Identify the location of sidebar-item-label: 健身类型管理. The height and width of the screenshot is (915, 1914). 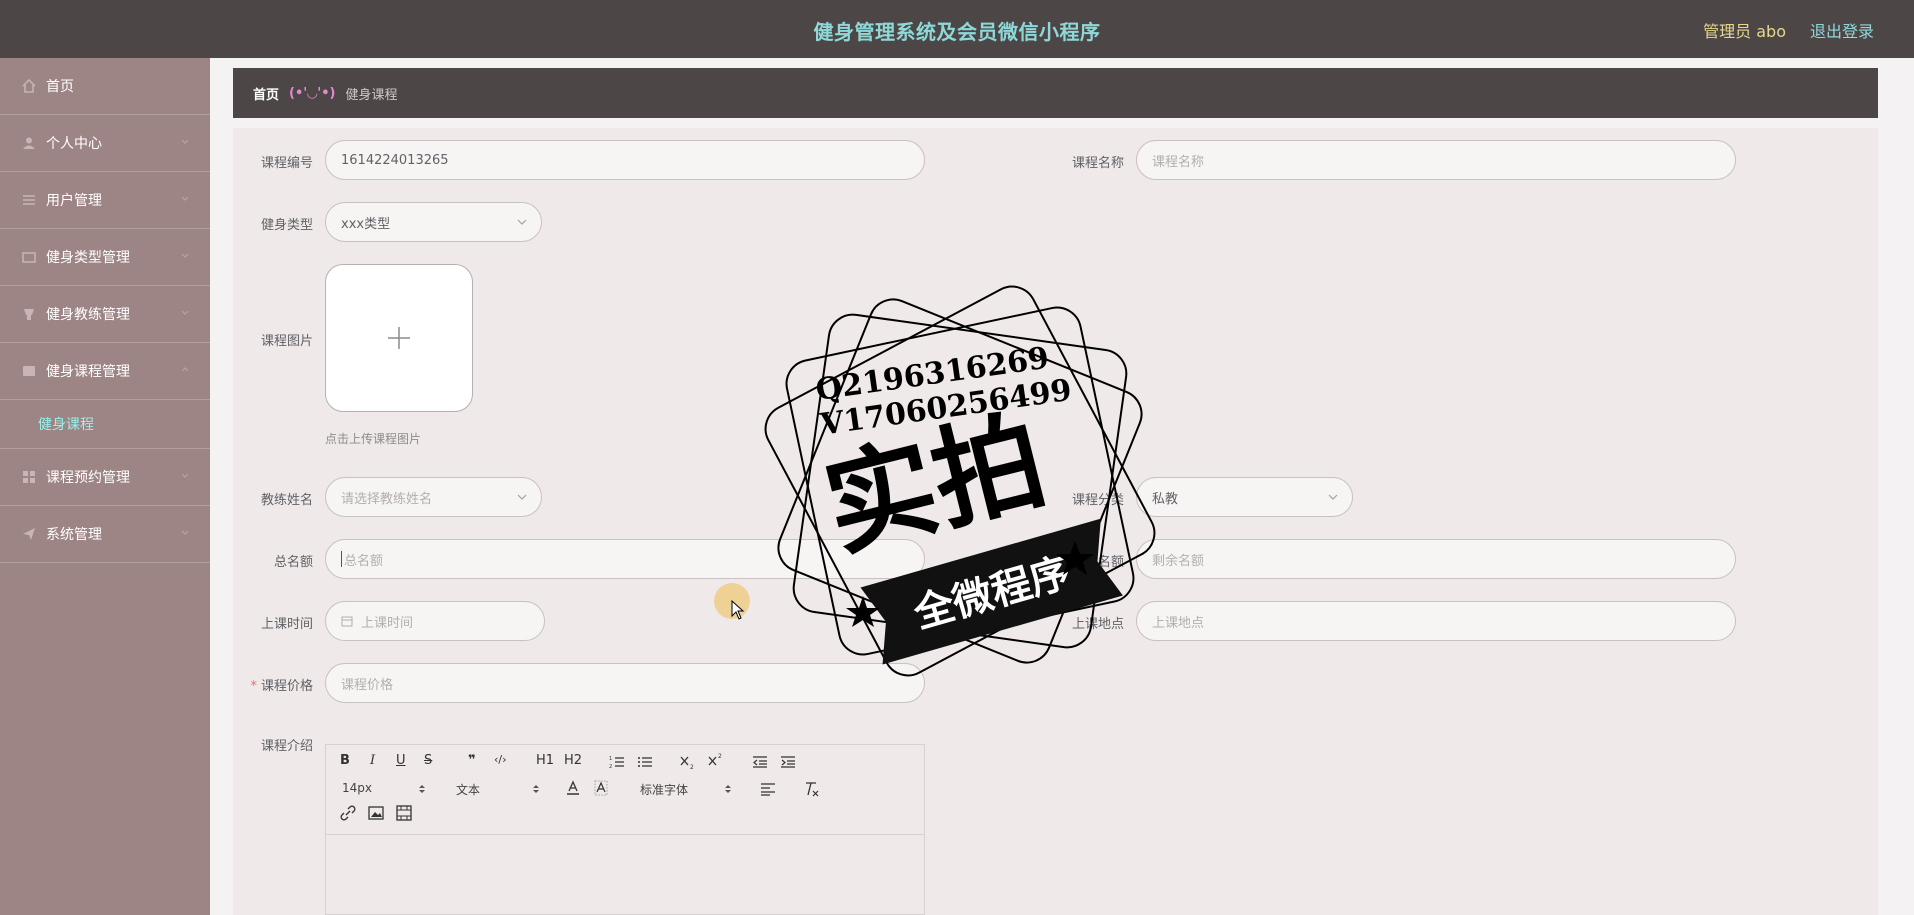
(88, 258).